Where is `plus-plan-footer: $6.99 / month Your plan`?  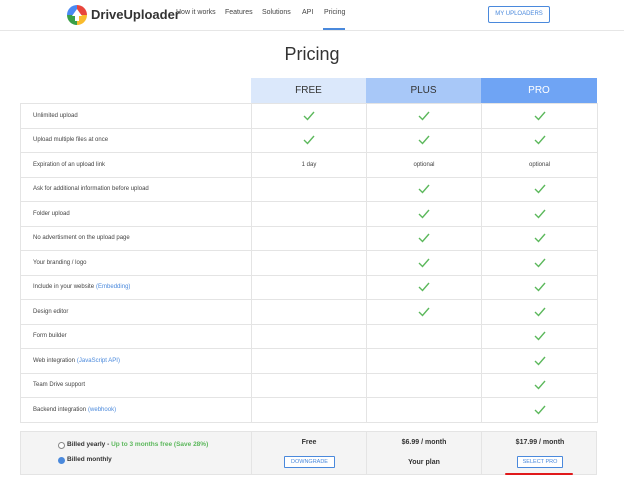 plus-plan-footer: $6.99 / month Your plan is located at coordinates (424, 453).